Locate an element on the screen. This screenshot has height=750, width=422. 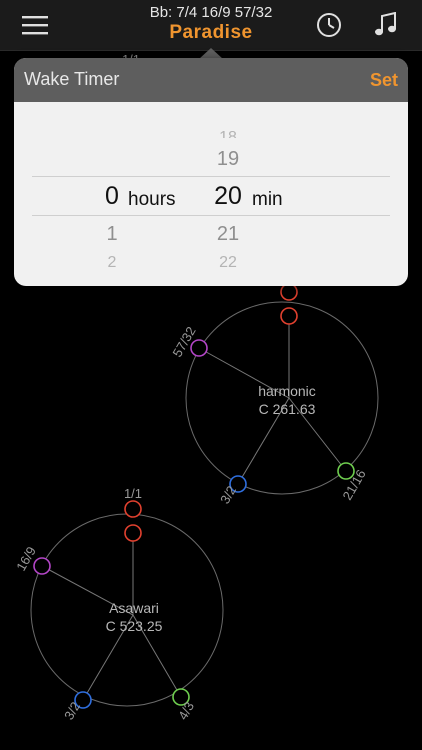
music-note-icon is located at coordinates (385, 24).